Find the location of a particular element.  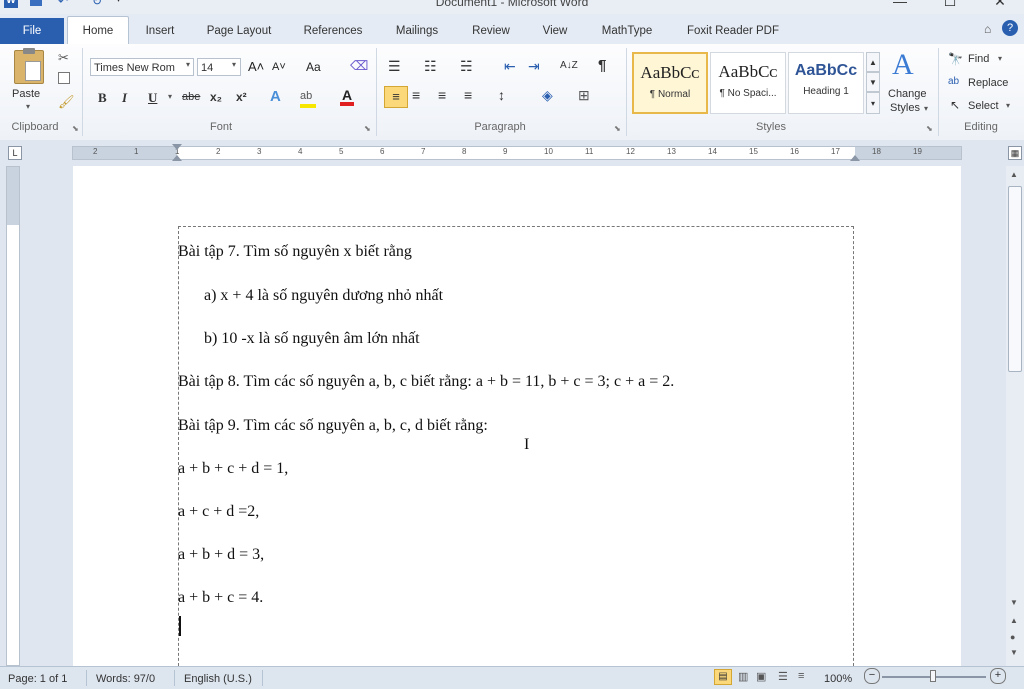

numbering-icon: ☷ is located at coordinates (430, 66).